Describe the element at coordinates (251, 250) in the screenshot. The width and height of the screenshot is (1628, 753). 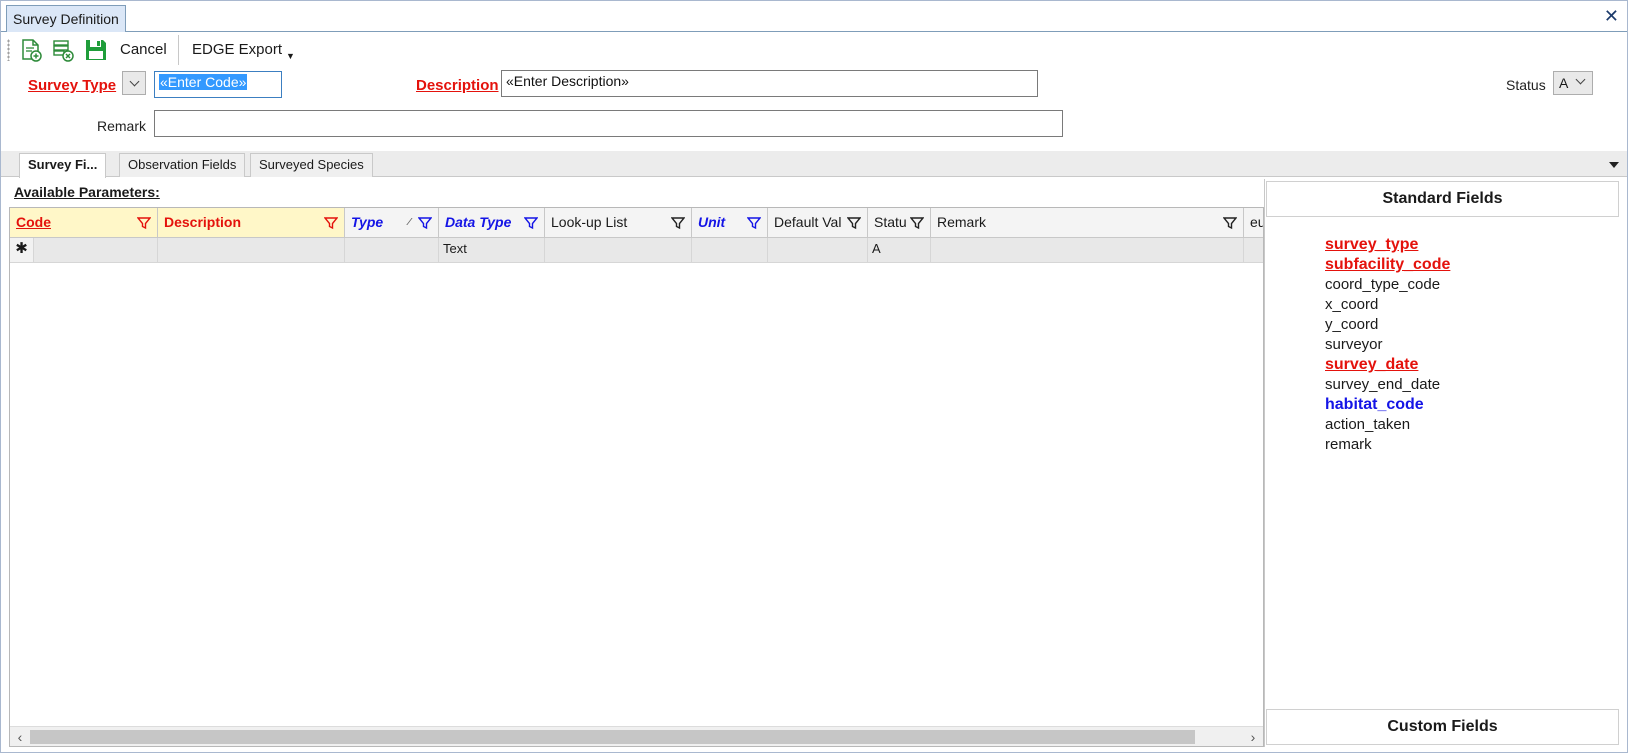
I see `cell-description` at that location.